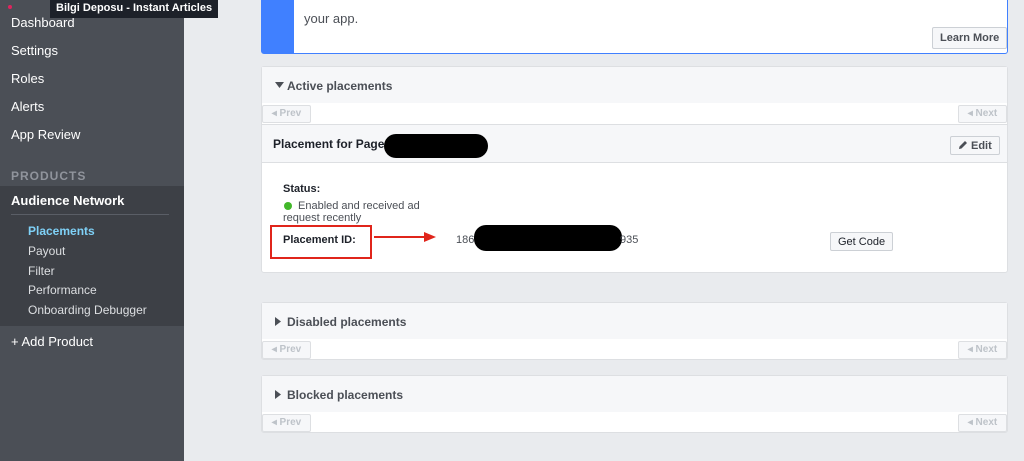  I want to click on sidebar-subitem-placements: Placements, so click(61, 231).